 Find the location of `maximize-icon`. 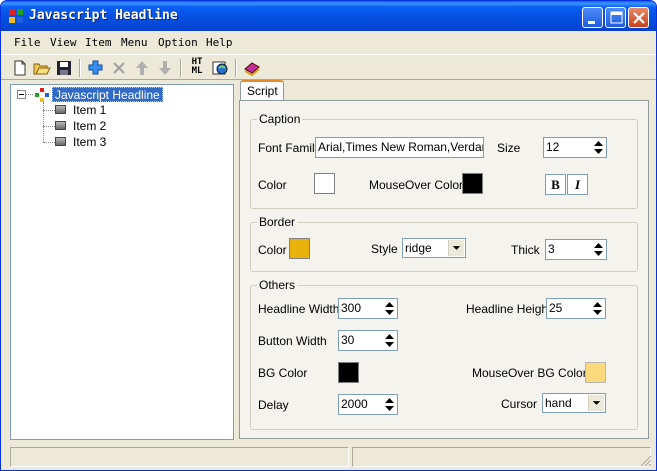

maximize-icon is located at coordinates (616, 17).